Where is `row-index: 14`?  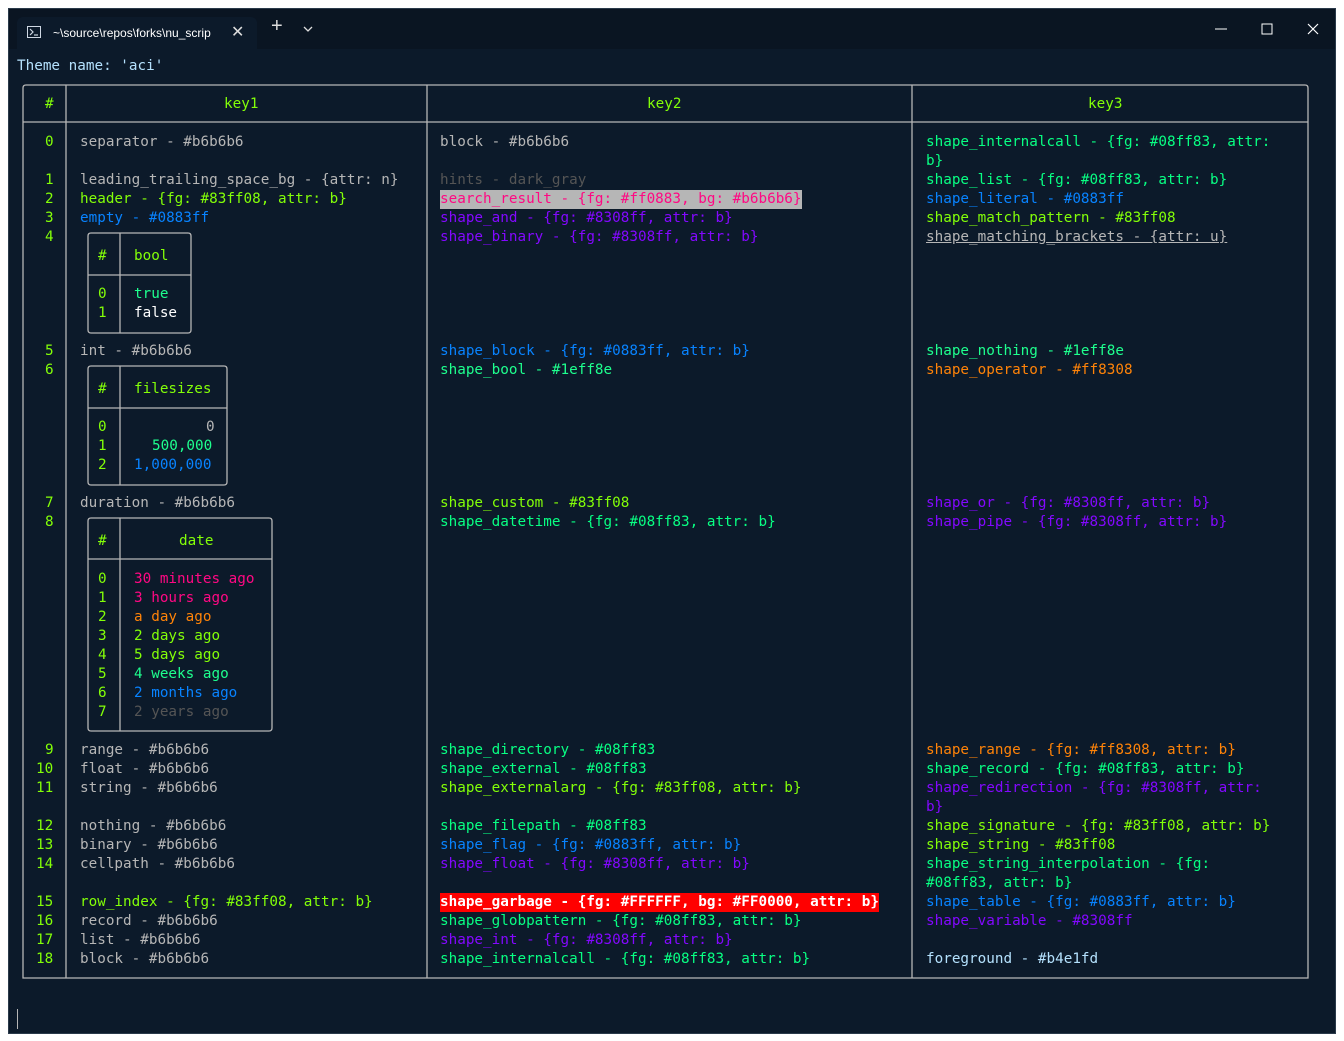
row-index: 14 is located at coordinates (45, 864).